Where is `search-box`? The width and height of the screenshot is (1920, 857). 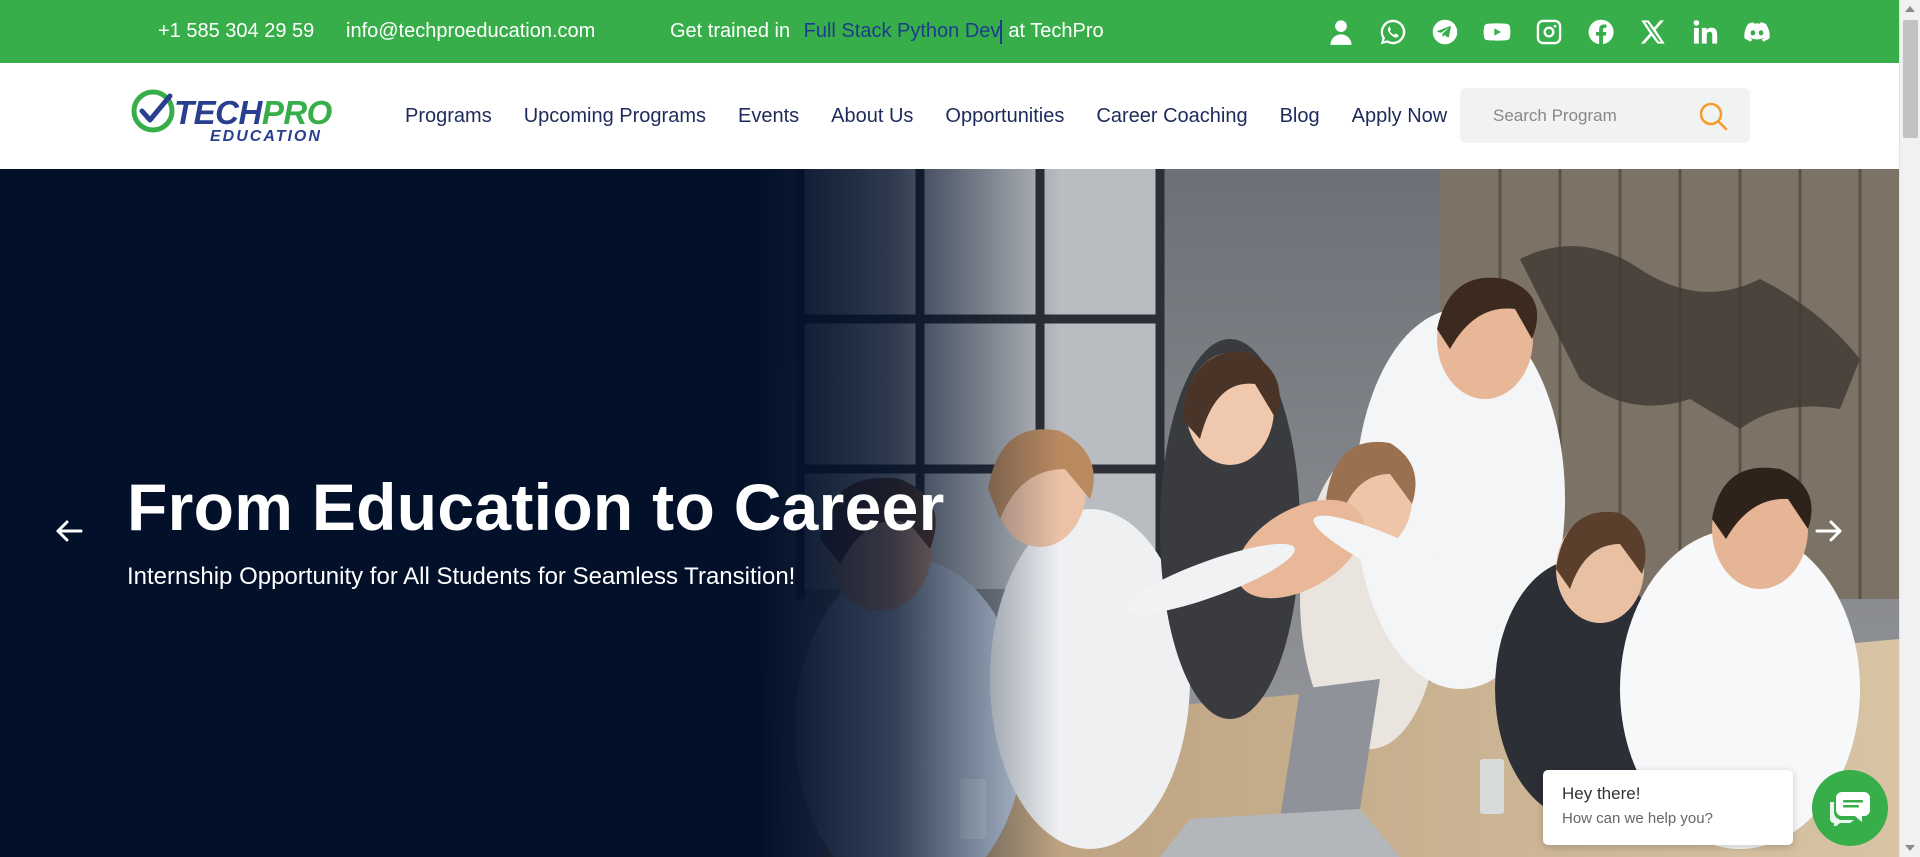 search-box is located at coordinates (1605, 115).